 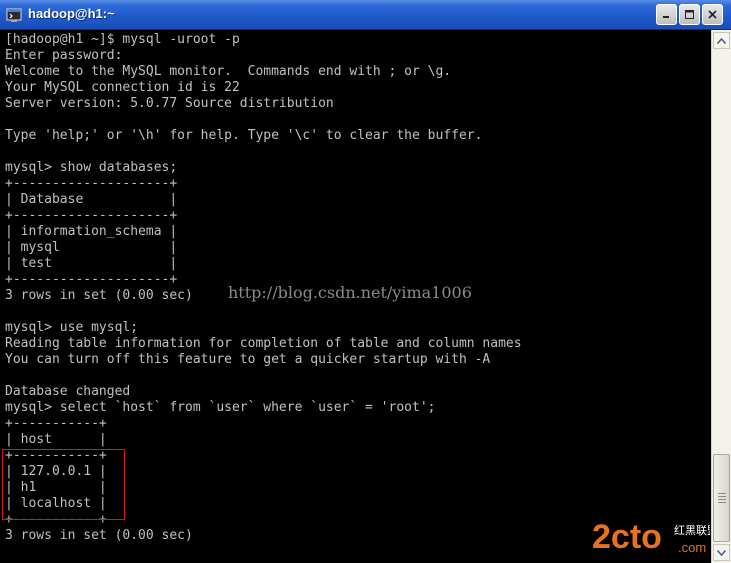 I want to click on scroll-up-button, so click(x=721, y=40).